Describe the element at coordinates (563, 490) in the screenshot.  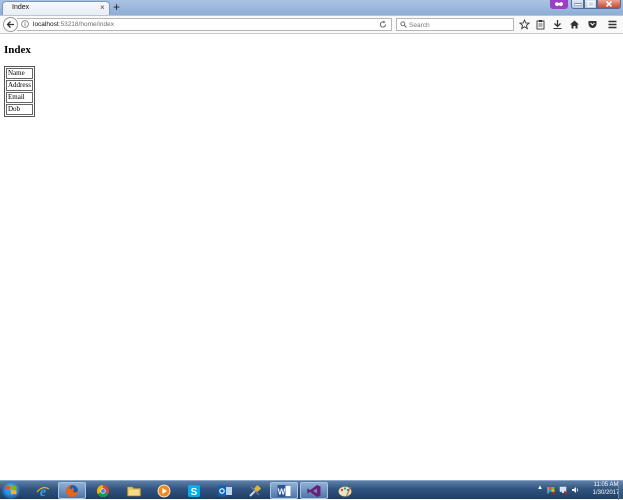
I see `network-icon` at that location.